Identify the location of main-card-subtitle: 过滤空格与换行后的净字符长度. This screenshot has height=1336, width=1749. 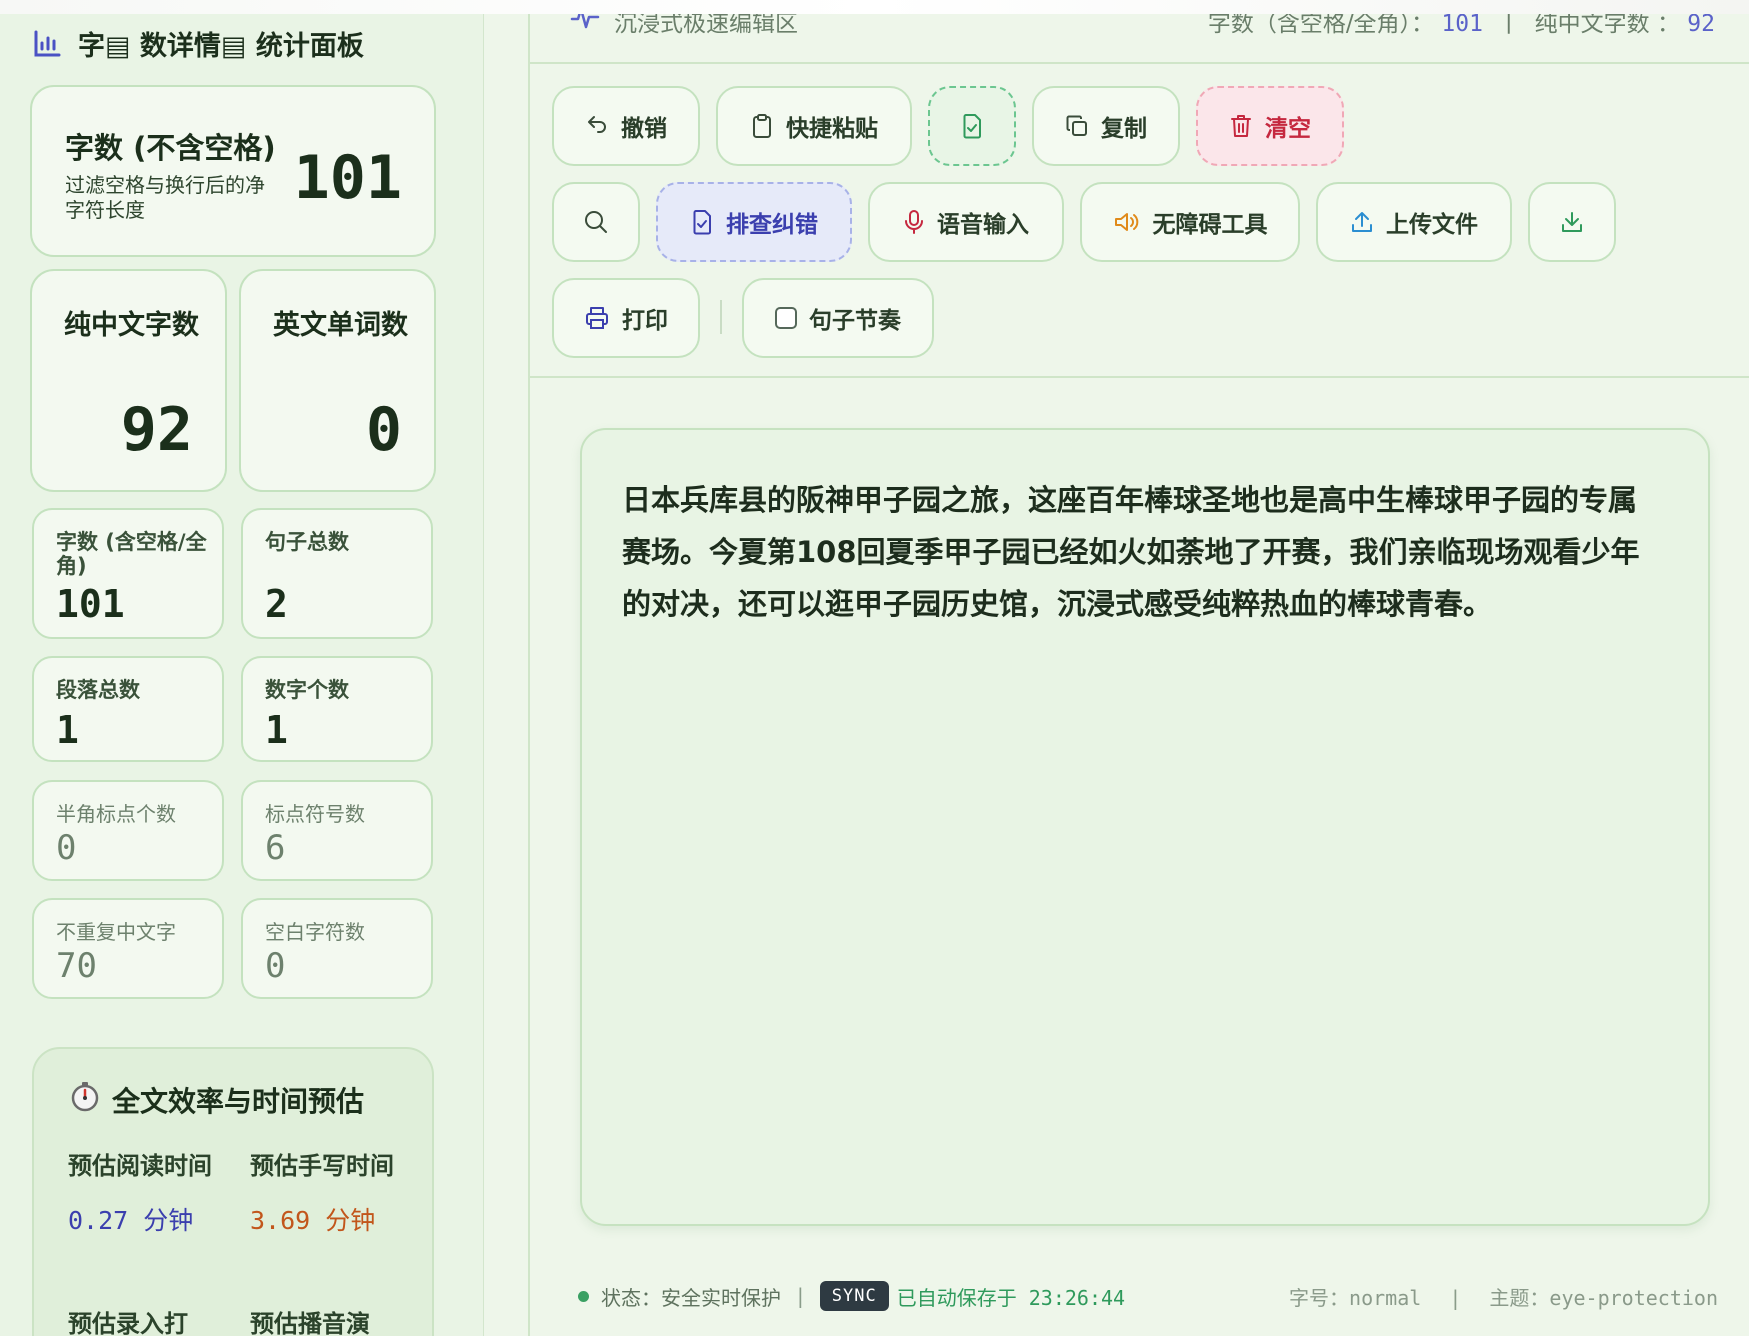
(165, 197).